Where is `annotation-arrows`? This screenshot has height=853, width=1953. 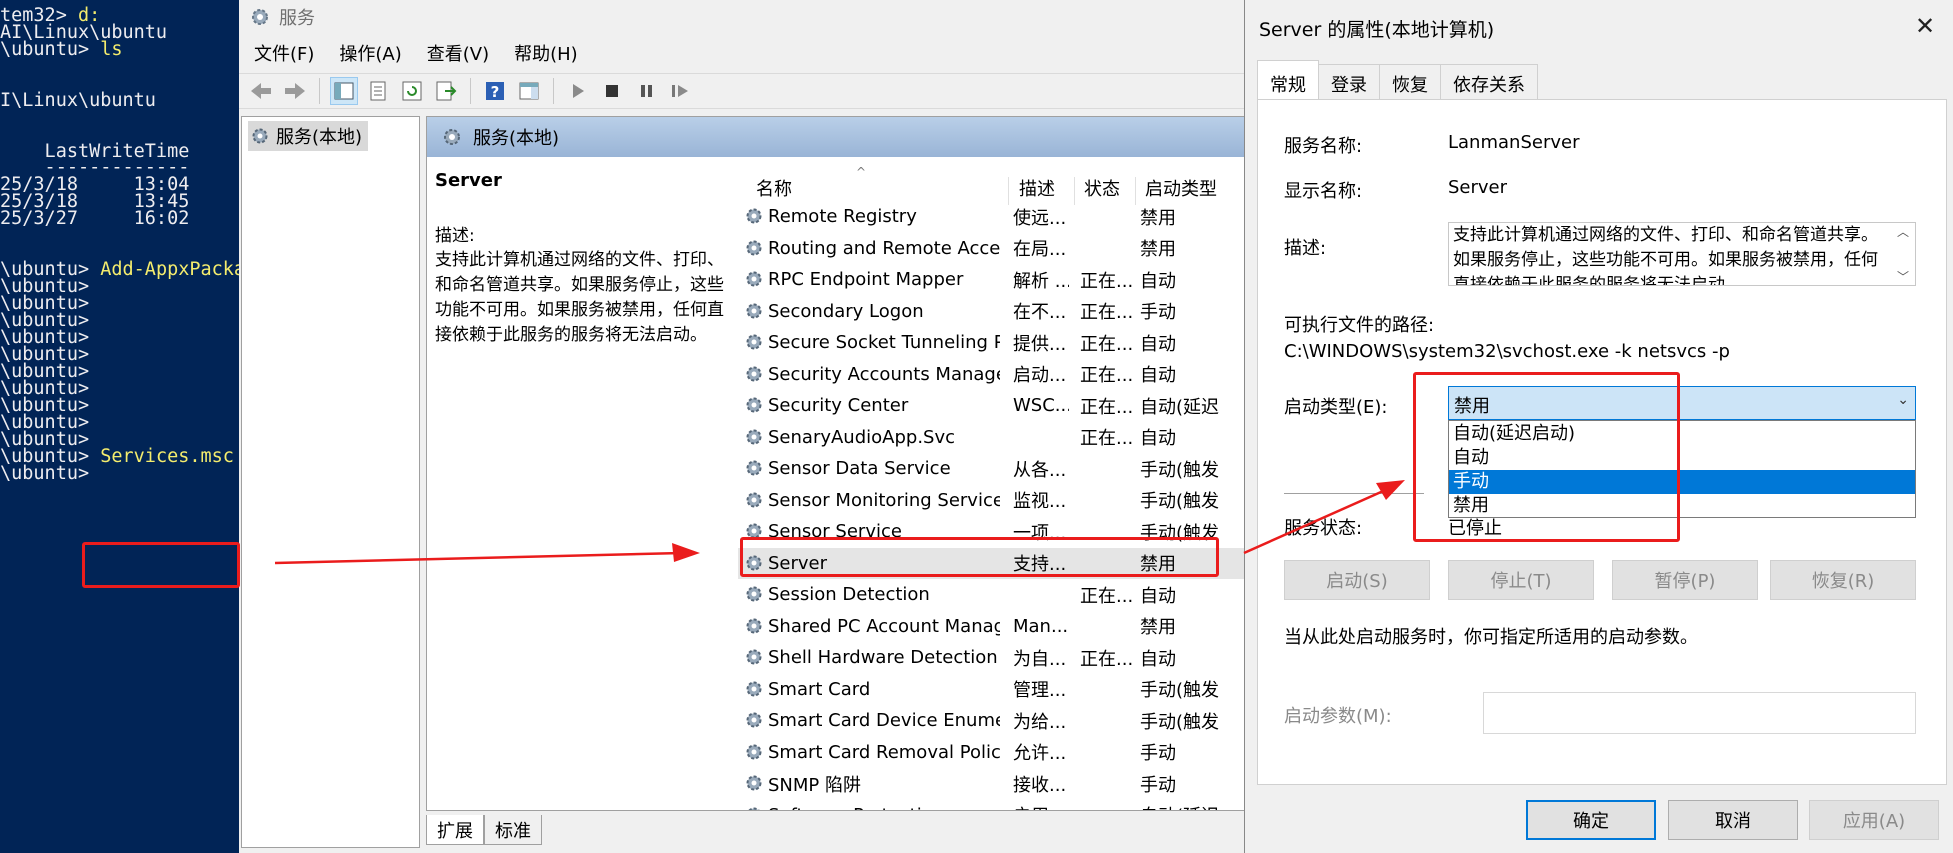
annotation-arrows is located at coordinates (839, 522).